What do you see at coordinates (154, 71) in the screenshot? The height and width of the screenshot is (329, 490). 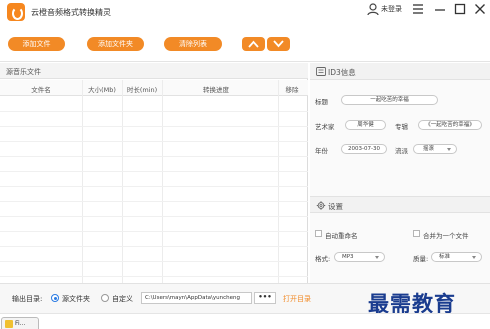 I see `file-list-header: 源音乐文件` at bounding box center [154, 71].